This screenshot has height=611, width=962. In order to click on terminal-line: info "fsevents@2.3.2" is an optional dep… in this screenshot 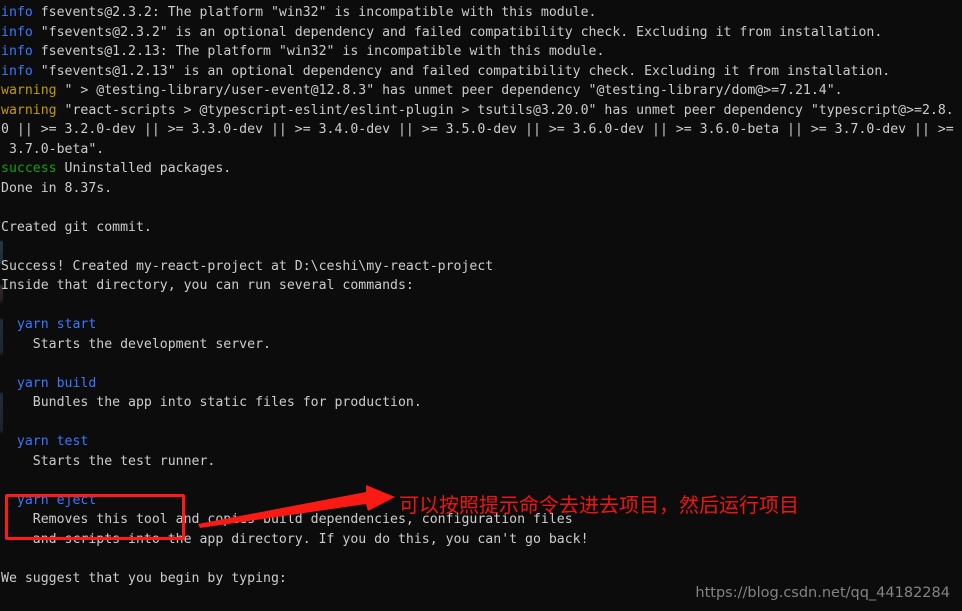, I will do `click(481, 33)`.